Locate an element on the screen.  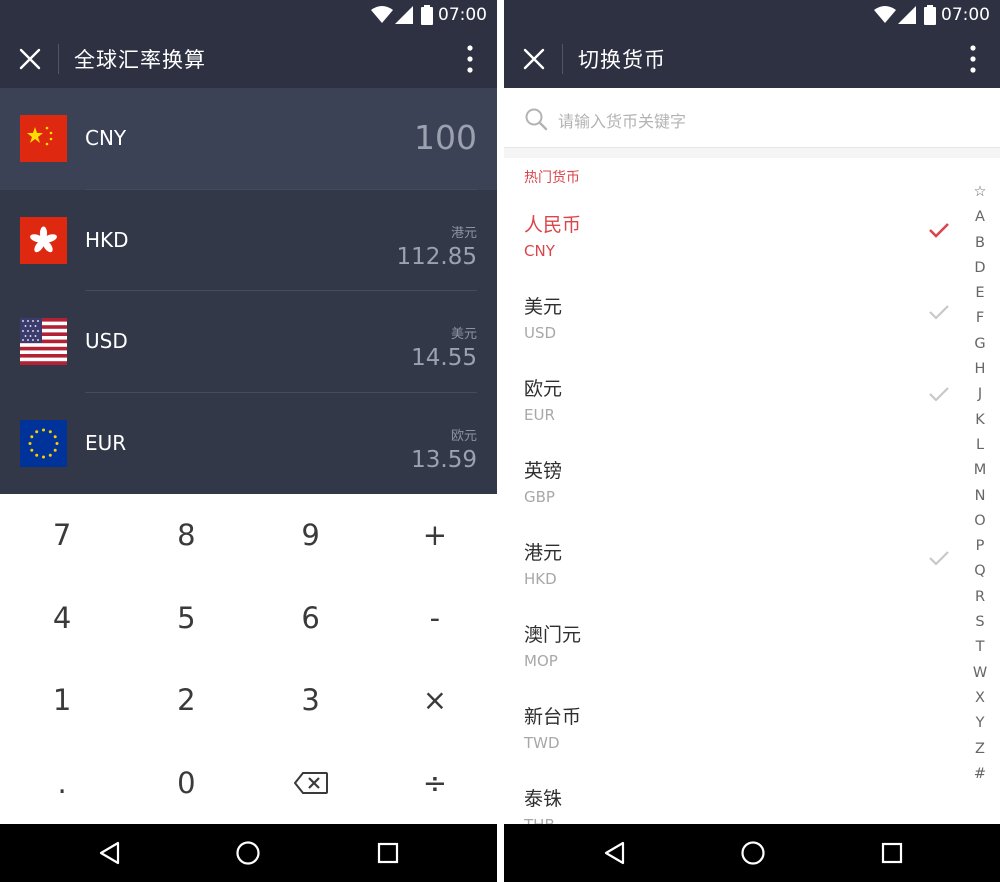
status-bar: 07:00 is located at coordinates (752, 15).